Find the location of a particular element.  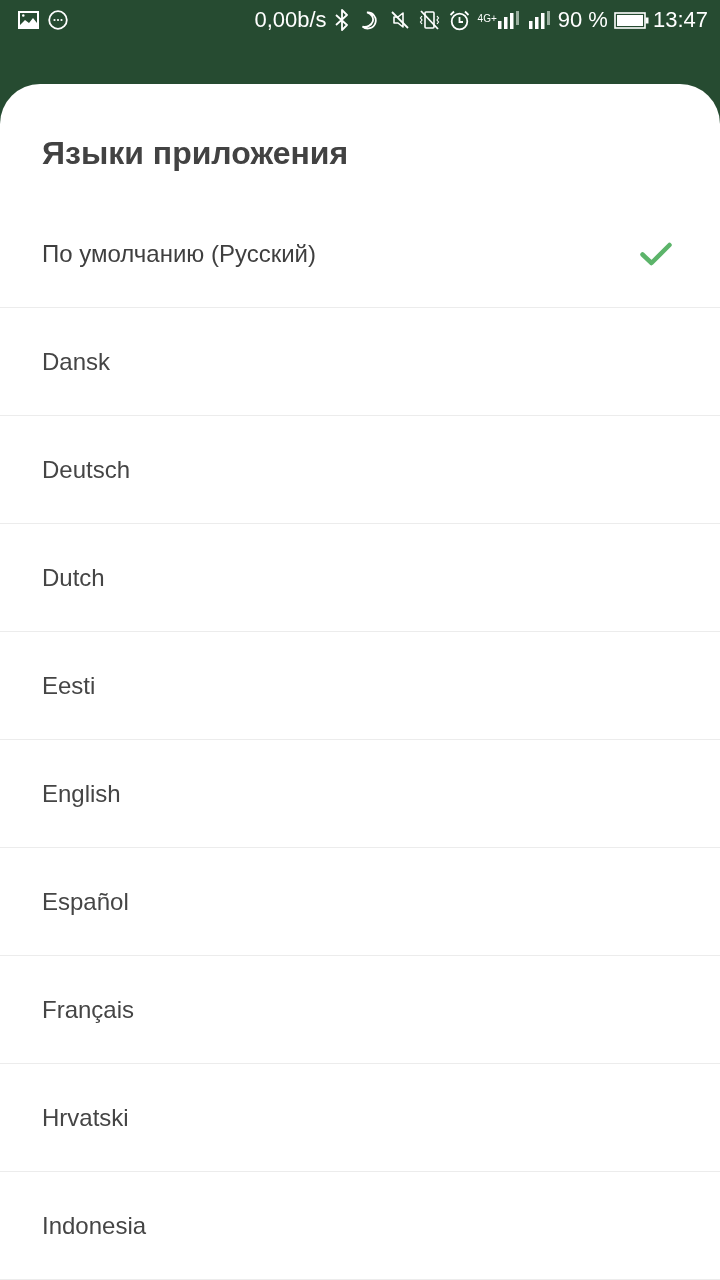

more-icon is located at coordinates (58, 20).